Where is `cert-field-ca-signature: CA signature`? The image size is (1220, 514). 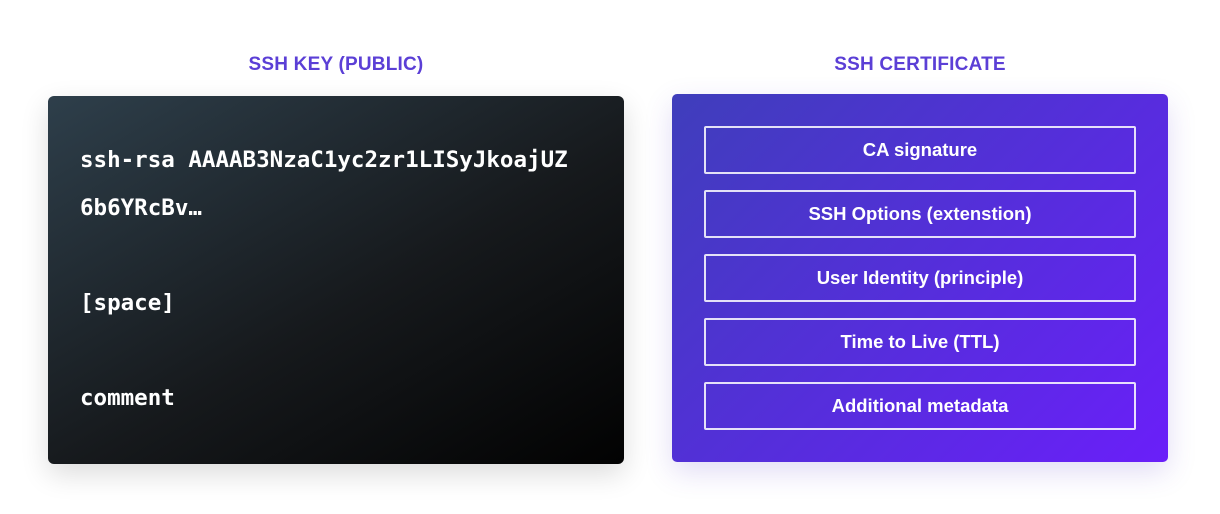
cert-field-ca-signature: CA signature is located at coordinates (920, 150).